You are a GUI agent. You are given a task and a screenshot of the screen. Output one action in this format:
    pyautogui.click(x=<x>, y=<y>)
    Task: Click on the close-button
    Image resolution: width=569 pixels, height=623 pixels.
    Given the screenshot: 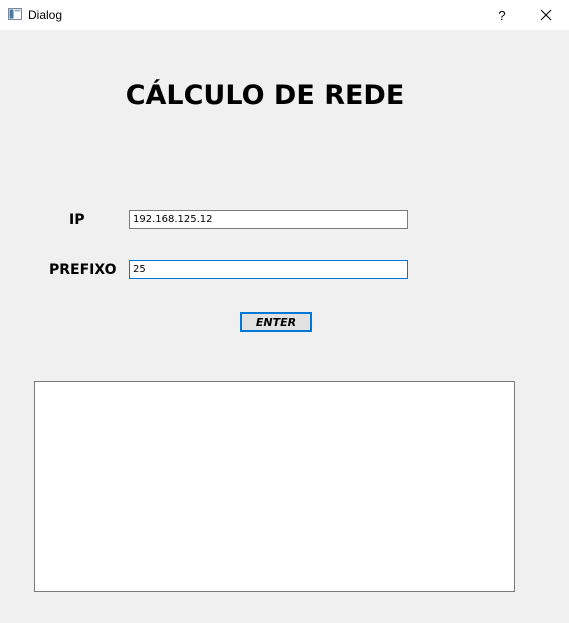 What is the action you would take?
    pyautogui.click(x=546, y=15)
    